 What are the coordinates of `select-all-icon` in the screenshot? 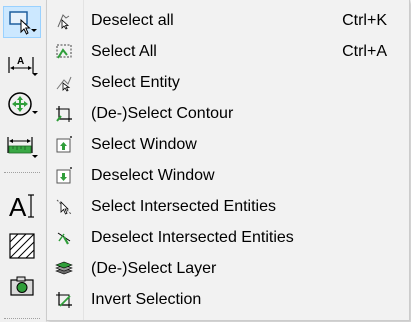 It's located at (64, 52).